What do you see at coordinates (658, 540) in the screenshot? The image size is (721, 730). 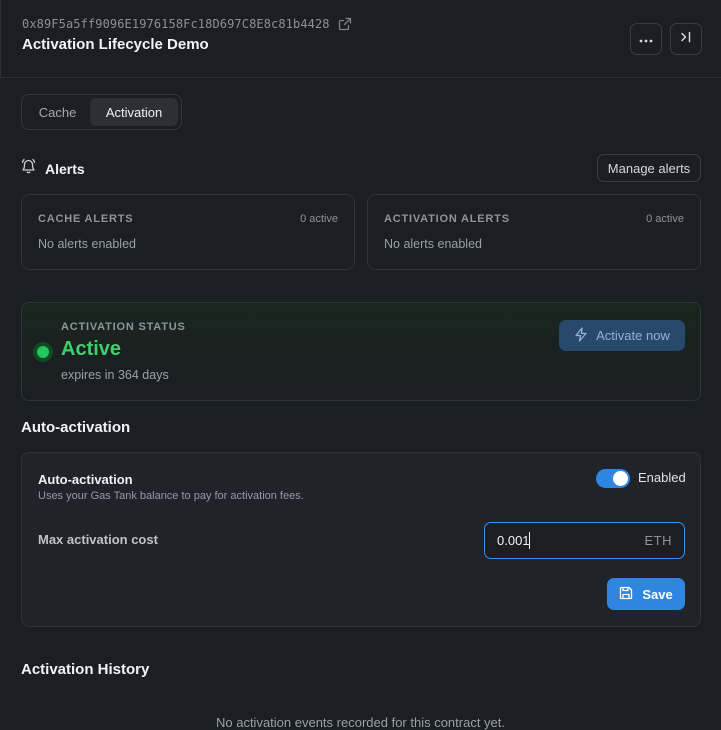 I see `max-cost-unit: ETH` at bounding box center [658, 540].